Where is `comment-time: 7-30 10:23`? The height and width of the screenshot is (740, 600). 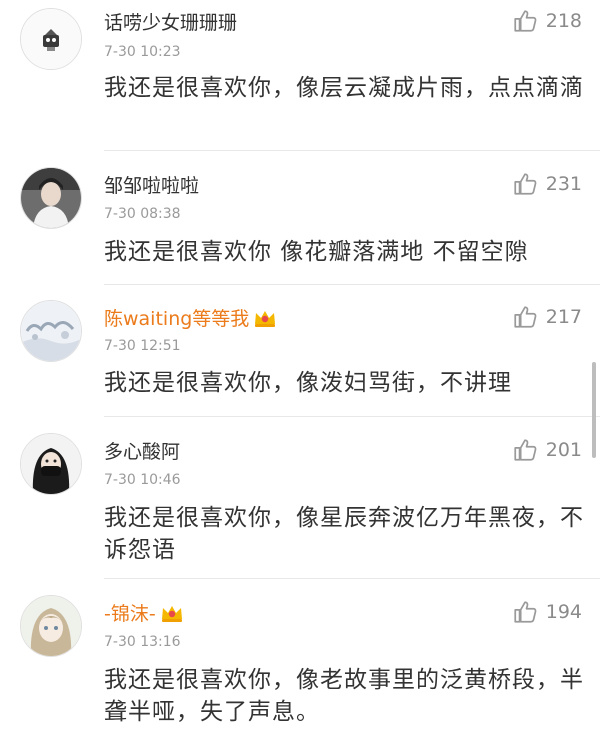 comment-time: 7-30 10:23 is located at coordinates (142, 52).